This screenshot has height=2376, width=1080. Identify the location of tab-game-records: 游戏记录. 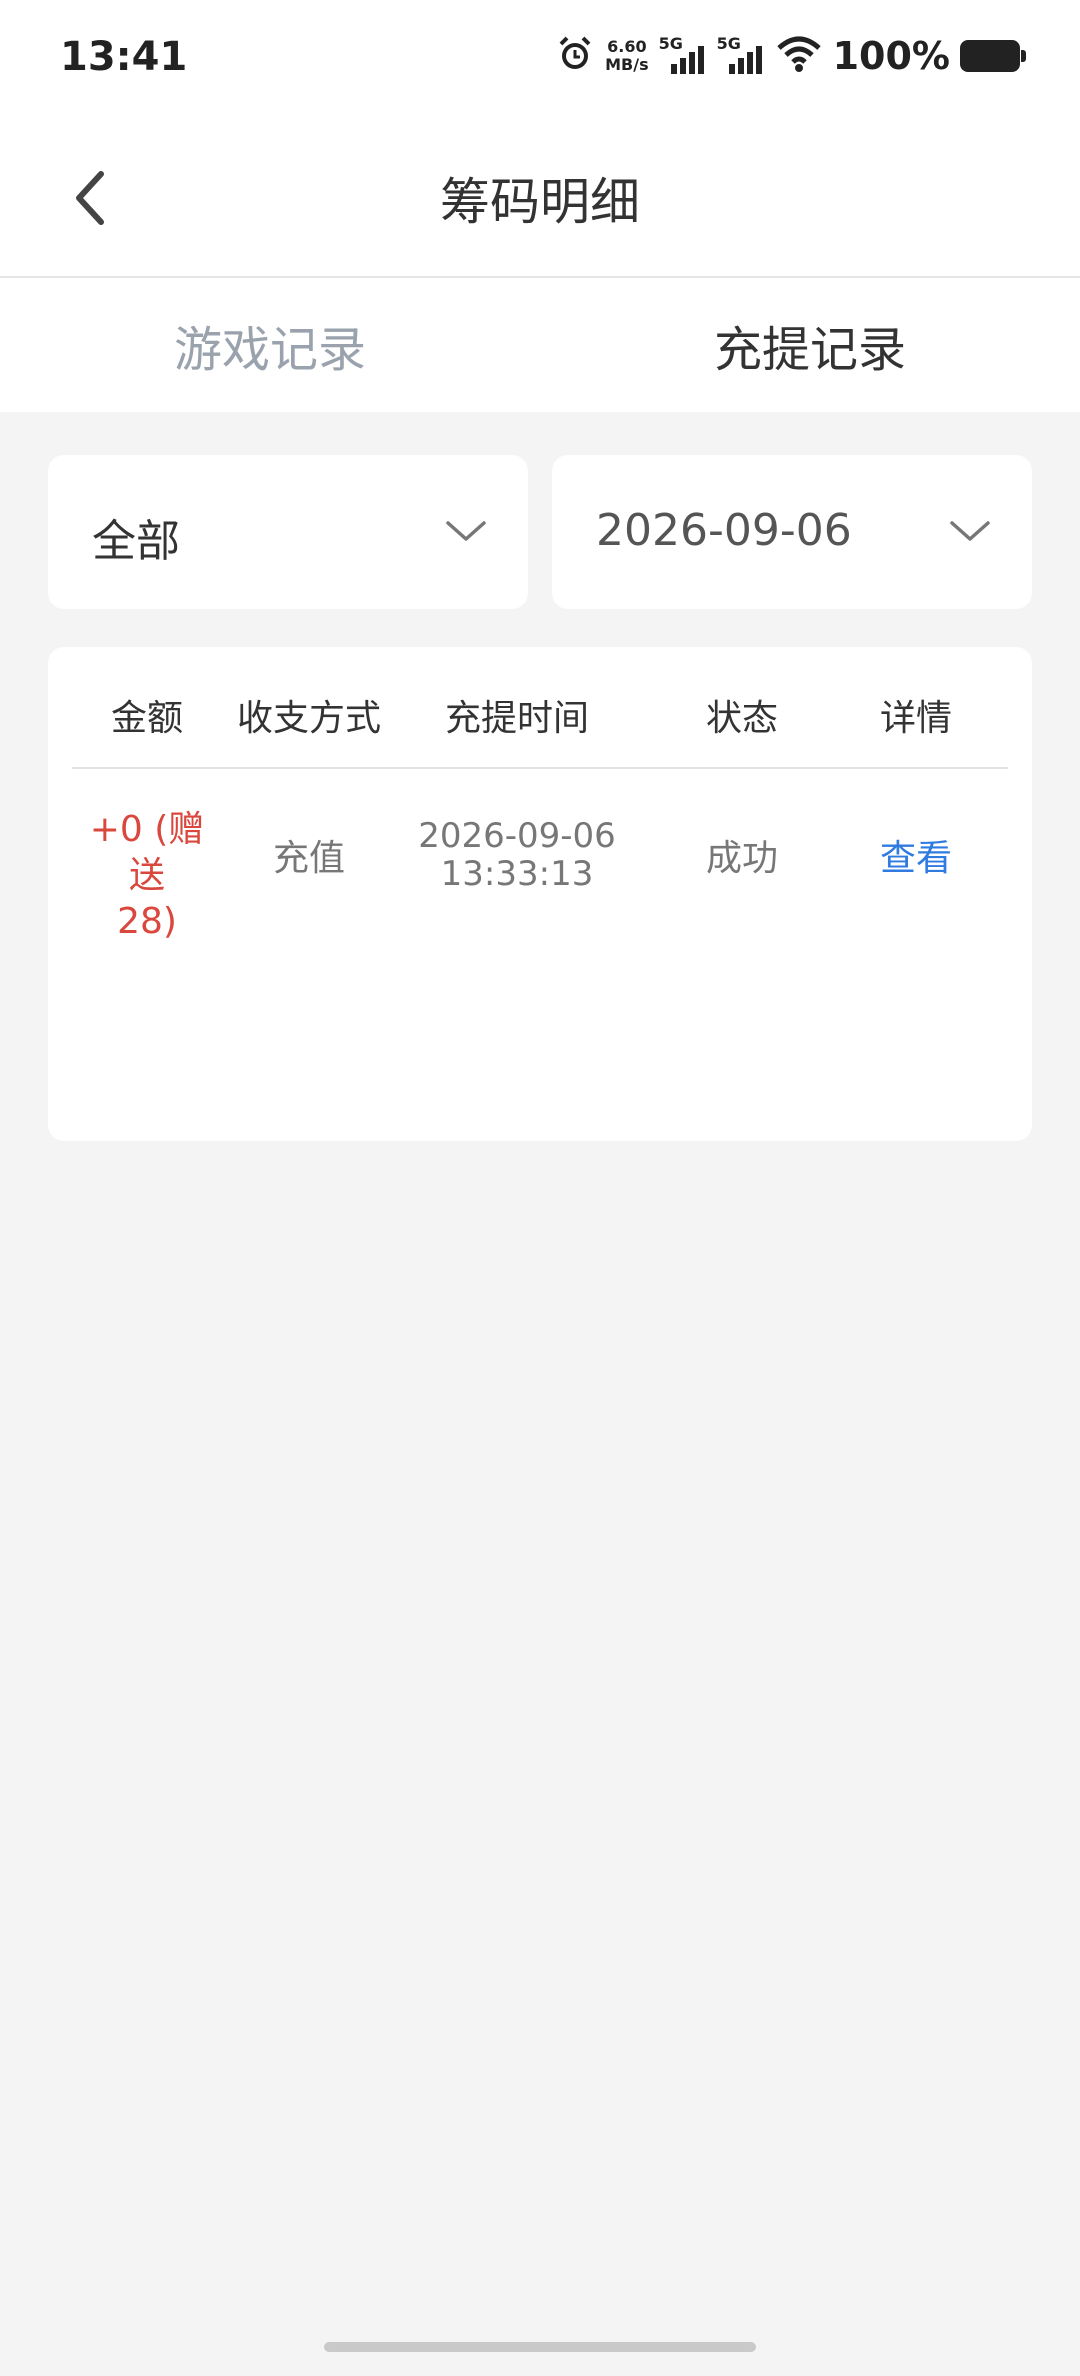
(270, 345).